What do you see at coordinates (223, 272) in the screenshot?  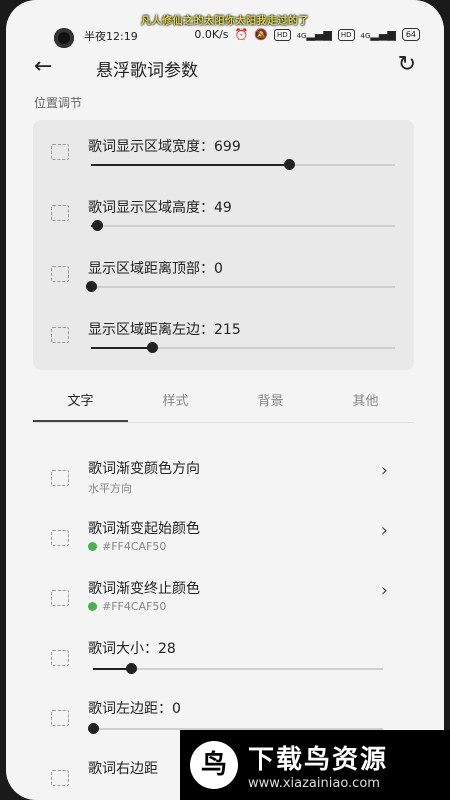 I see `setting-row-top: 显示区域距离顶部：0` at bounding box center [223, 272].